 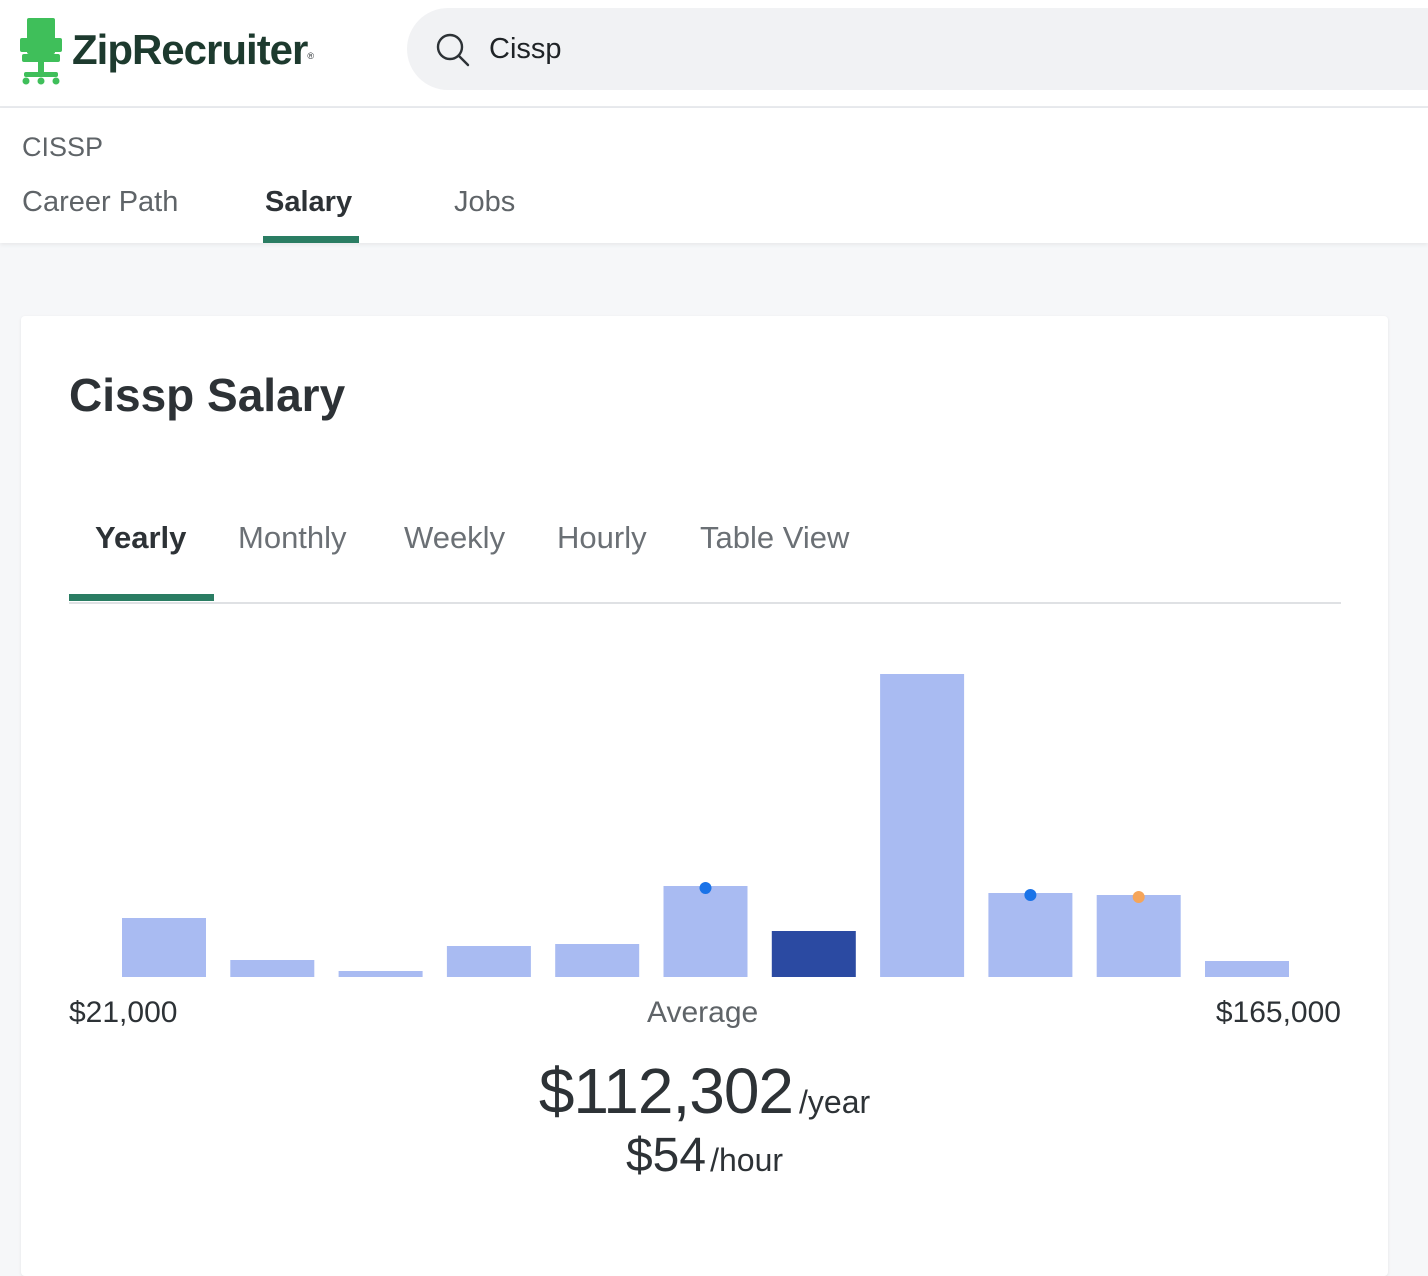 I want to click on average-label: Average, so click(x=703, y=1012).